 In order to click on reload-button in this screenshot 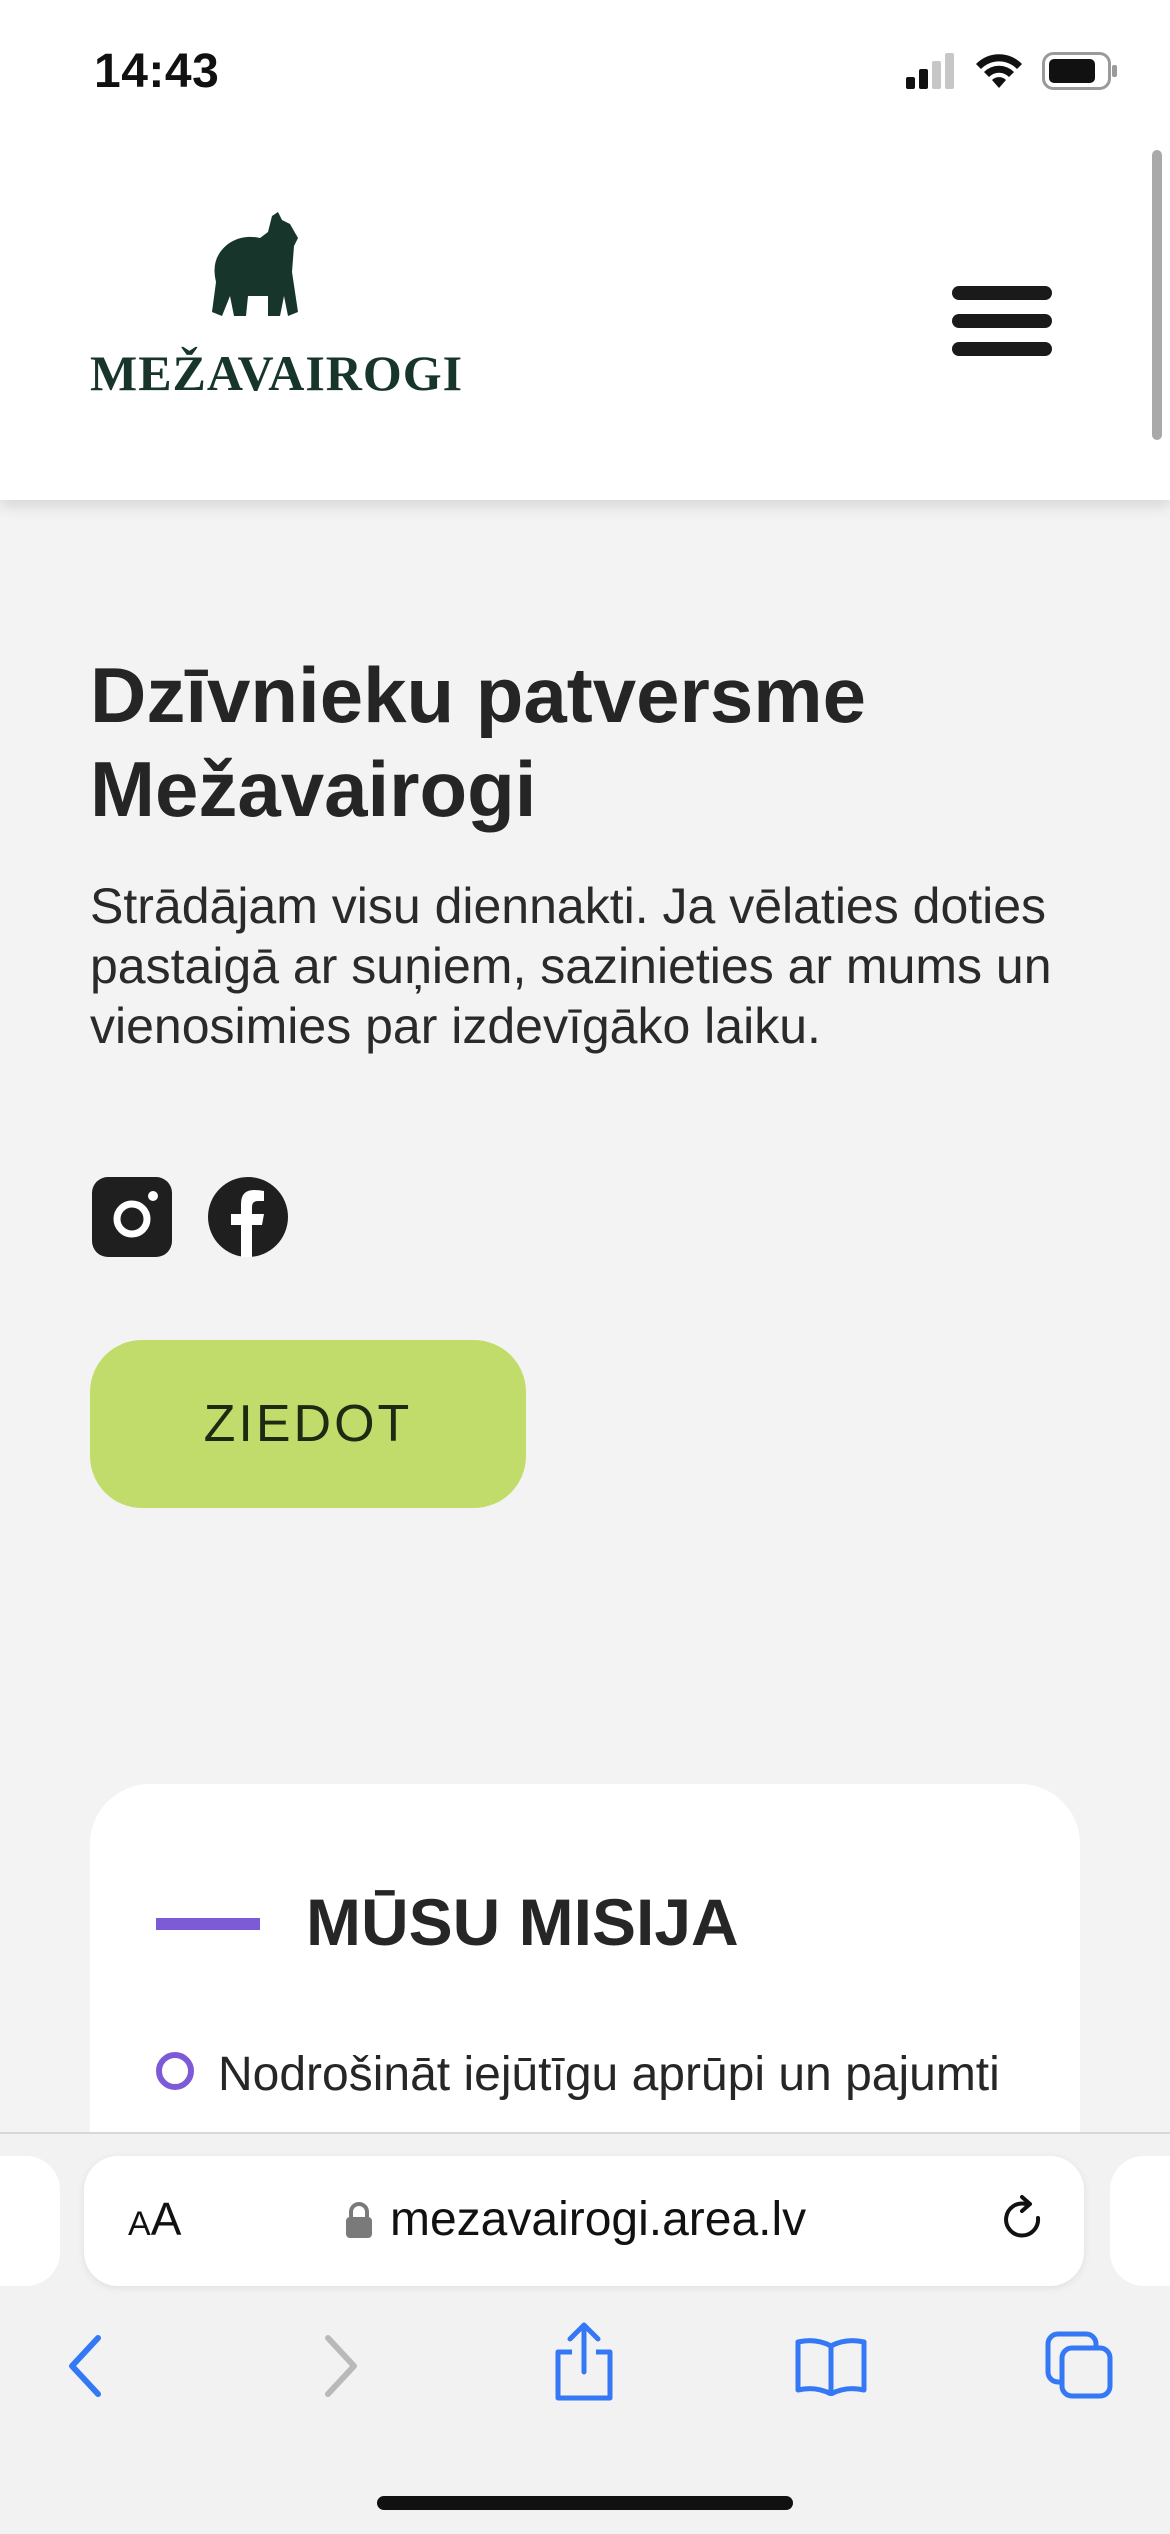, I will do `click(1023, 2222)`.